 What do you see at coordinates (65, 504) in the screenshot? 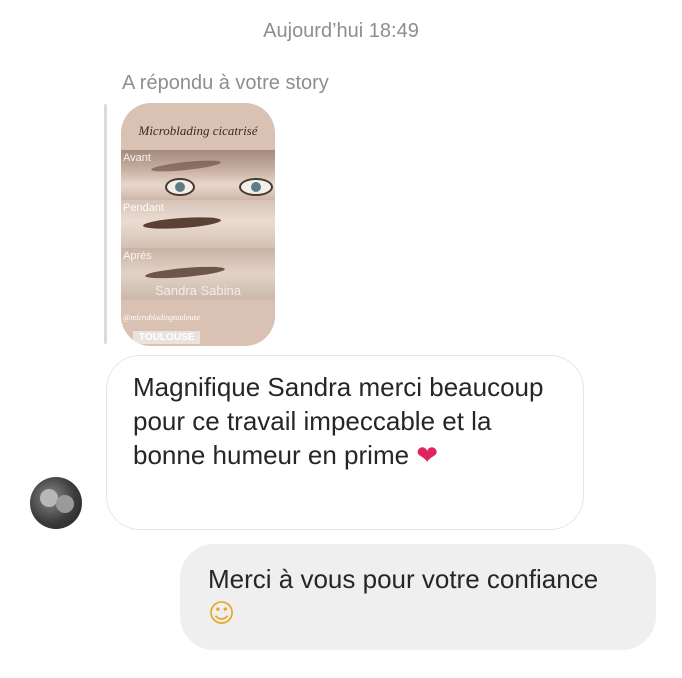
I see `avatar-face-shape` at bounding box center [65, 504].